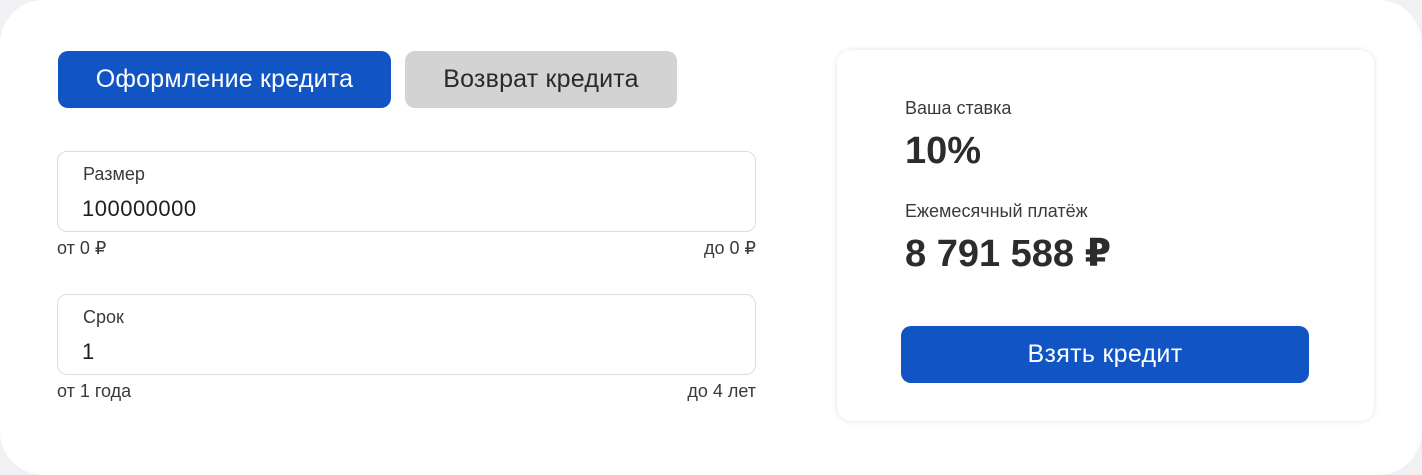 This screenshot has height=475, width=1422. Describe the element at coordinates (406, 334) in the screenshot. I see `term-field: Срок` at that location.